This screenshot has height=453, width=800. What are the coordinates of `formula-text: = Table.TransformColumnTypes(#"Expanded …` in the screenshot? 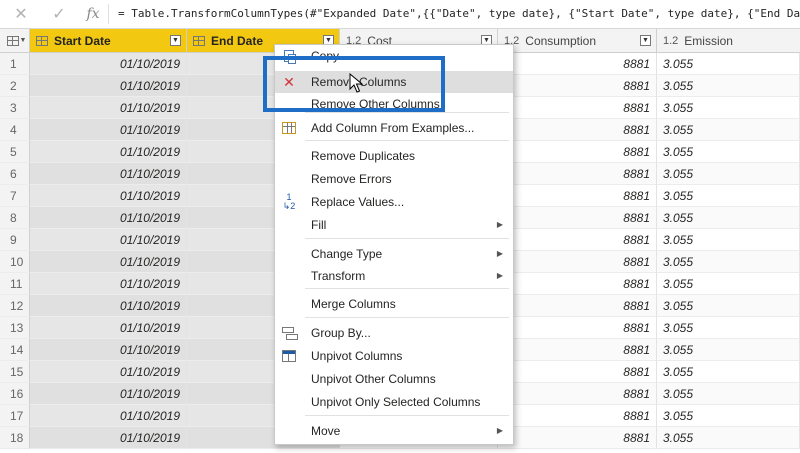 It's located at (459, 14).